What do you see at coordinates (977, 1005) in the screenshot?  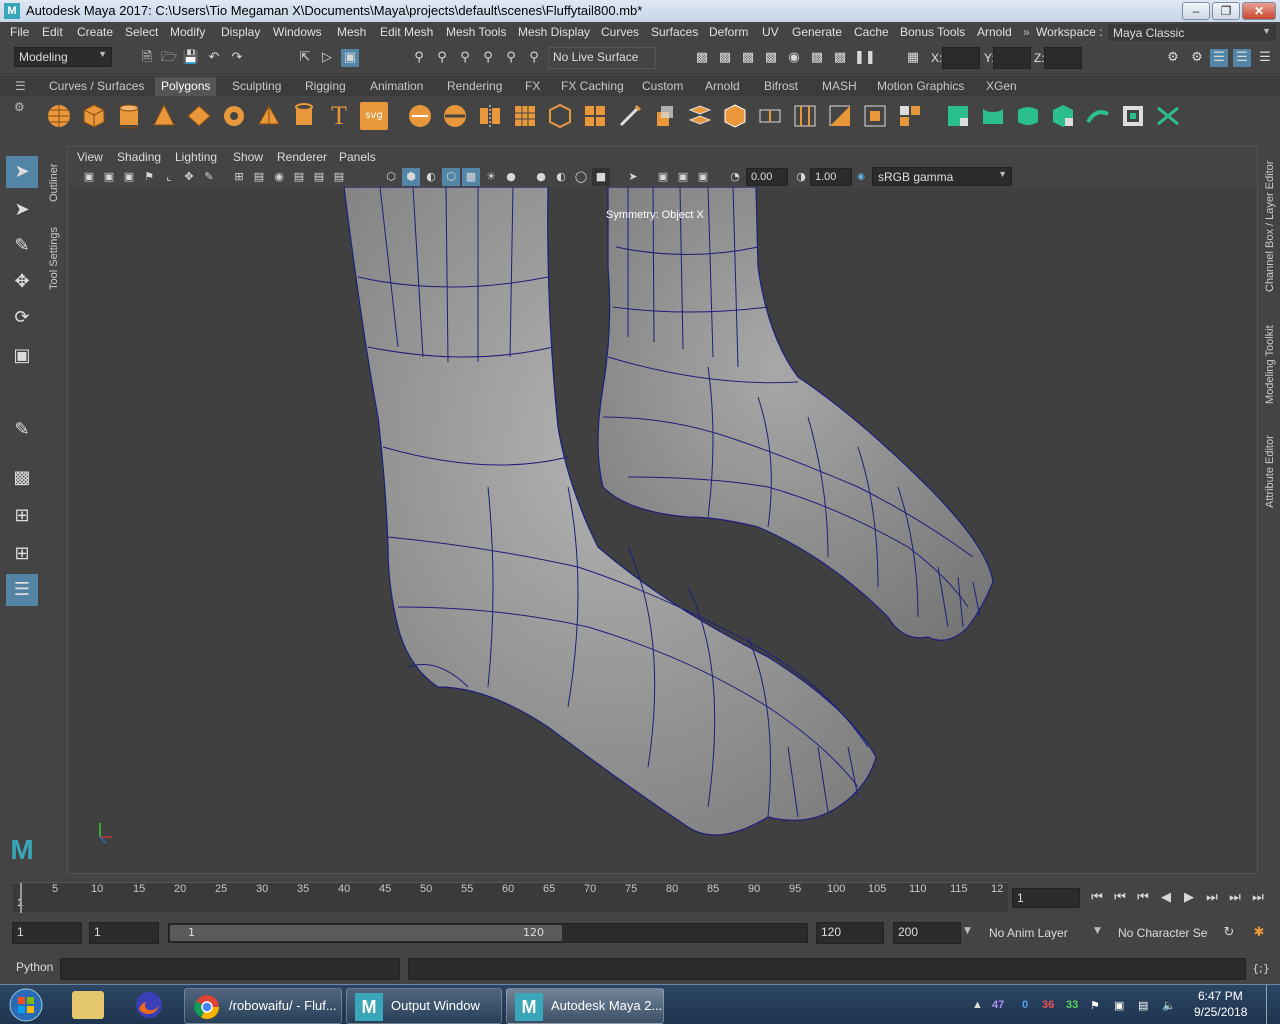 I see `show-hidden-icons-icon: ▲` at bounding box center [977, 1005].